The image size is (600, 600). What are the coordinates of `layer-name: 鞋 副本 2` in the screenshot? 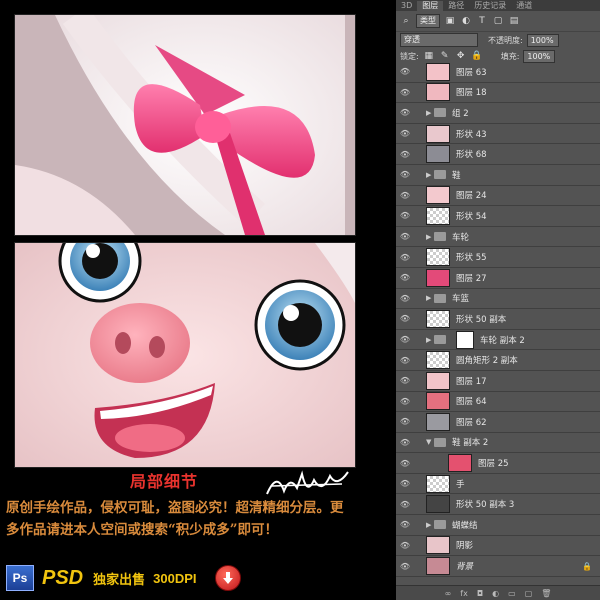 It's located at (470, 443).